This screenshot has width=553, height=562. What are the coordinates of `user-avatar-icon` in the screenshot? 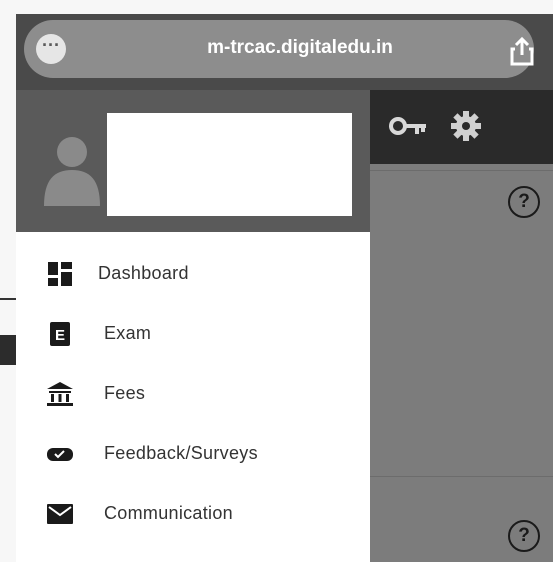 It's located at (77, 168).